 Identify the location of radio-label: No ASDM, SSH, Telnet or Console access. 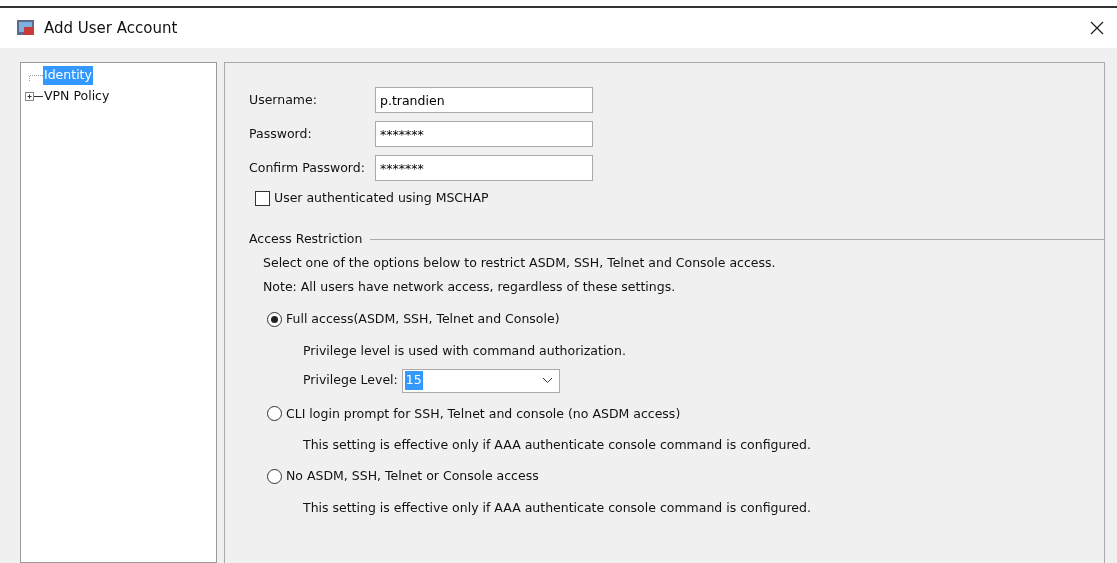
(412, 476).